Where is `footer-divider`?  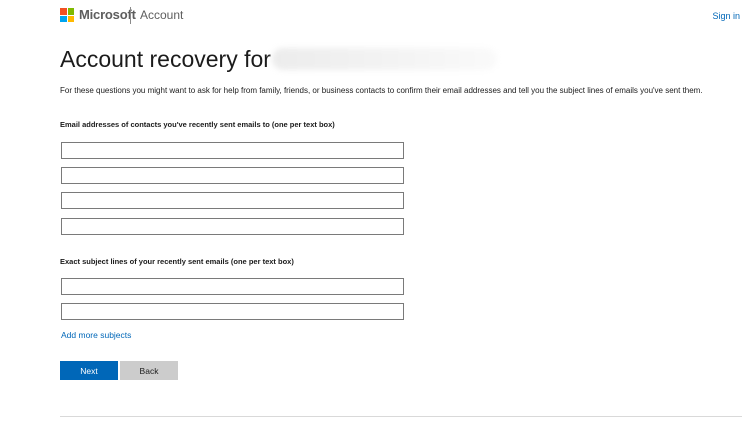 footer-divider is located at coordinates (401, 416).